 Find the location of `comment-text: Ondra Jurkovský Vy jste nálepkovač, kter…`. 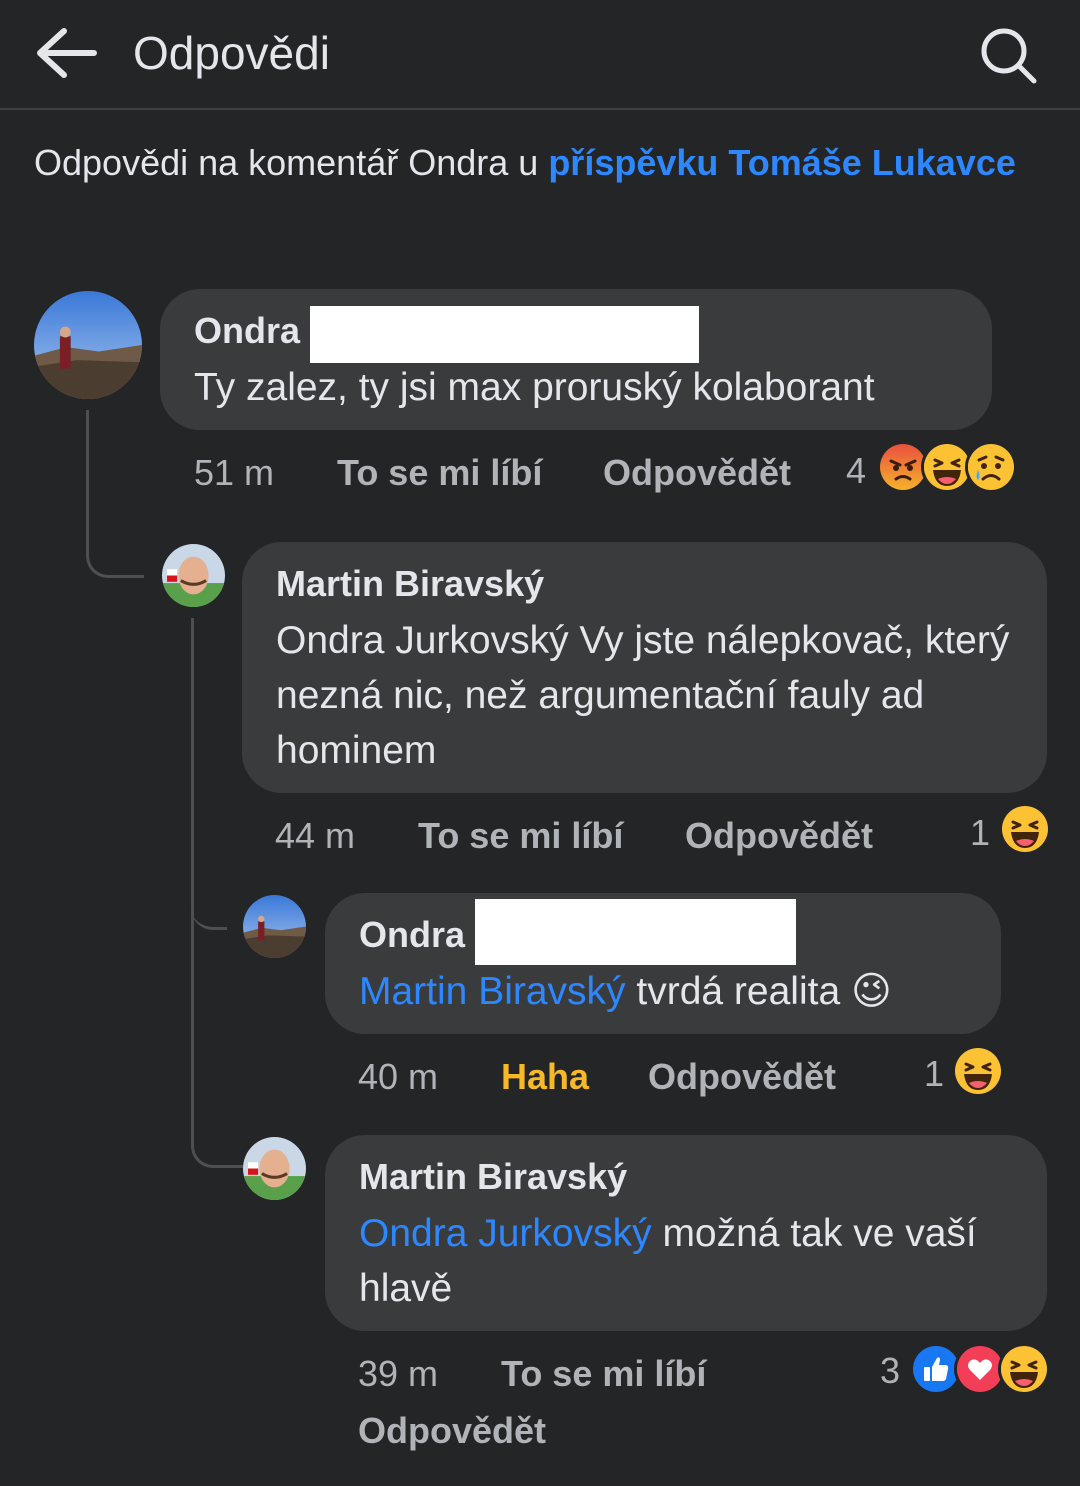

comment-text: Ondra Jurkovský Vy jste nálepkovač, kter… is located at coordinates (643, 695).